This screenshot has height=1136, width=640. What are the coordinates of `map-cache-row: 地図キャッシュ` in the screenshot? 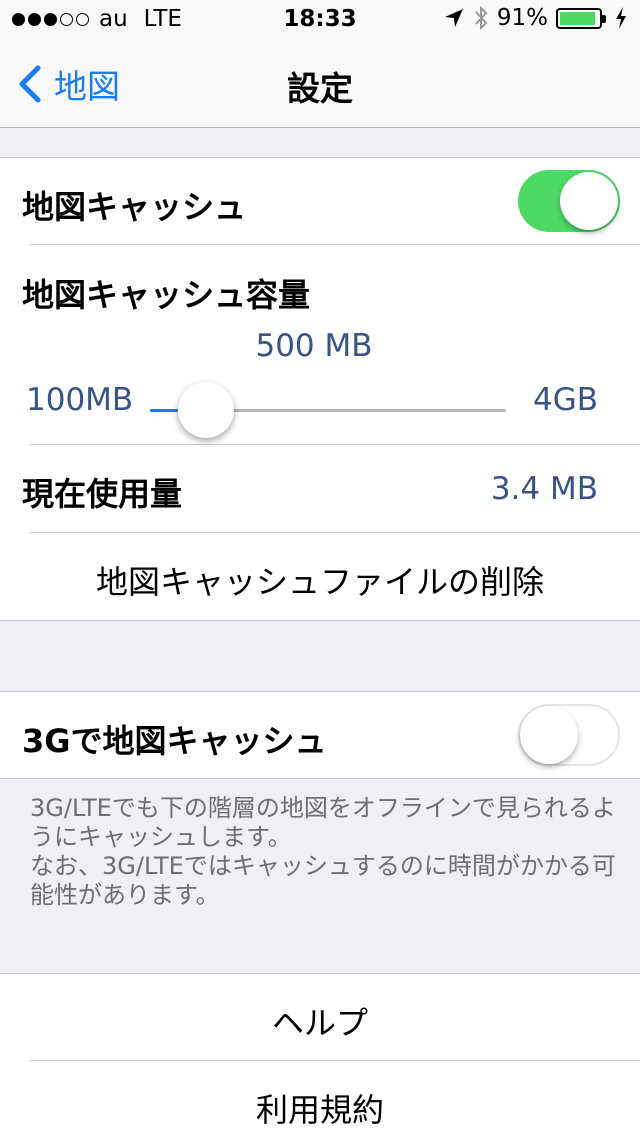 It's located at (320, 201).